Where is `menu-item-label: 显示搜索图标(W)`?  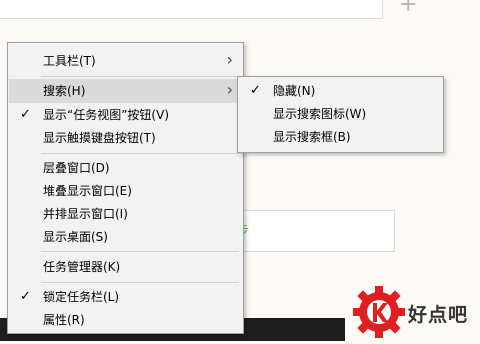
menu-item-label: 显示搜索图标(W) is located at coordinates (320, 114).